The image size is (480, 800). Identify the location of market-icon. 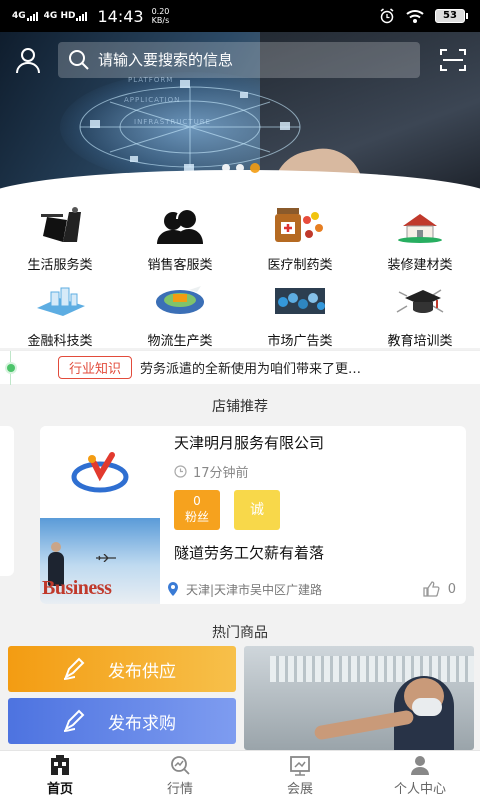
(180, 765).